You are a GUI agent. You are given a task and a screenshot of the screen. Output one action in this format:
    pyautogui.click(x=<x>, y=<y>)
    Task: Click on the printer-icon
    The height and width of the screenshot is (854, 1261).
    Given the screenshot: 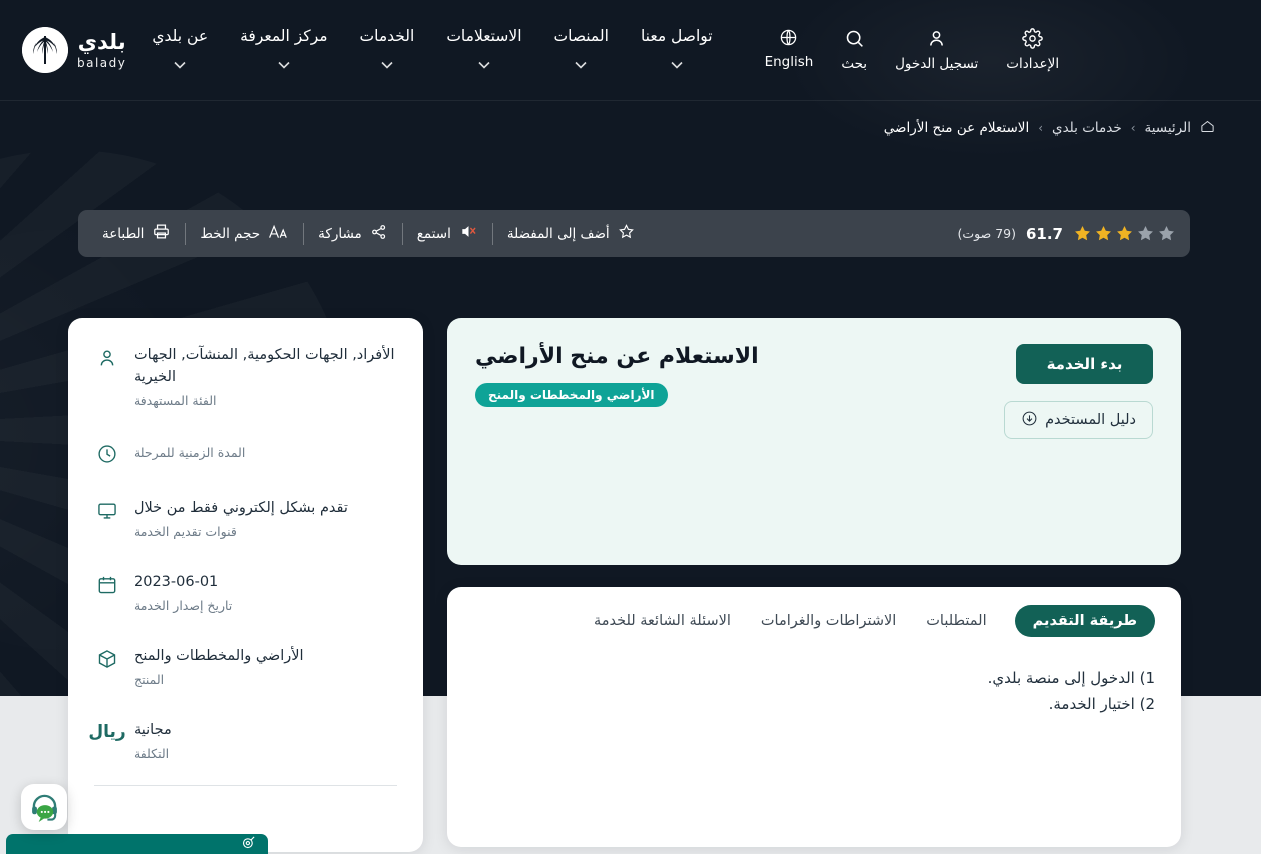 What is the action you would take?
    pyautogui.click(x=161, y=233)
    